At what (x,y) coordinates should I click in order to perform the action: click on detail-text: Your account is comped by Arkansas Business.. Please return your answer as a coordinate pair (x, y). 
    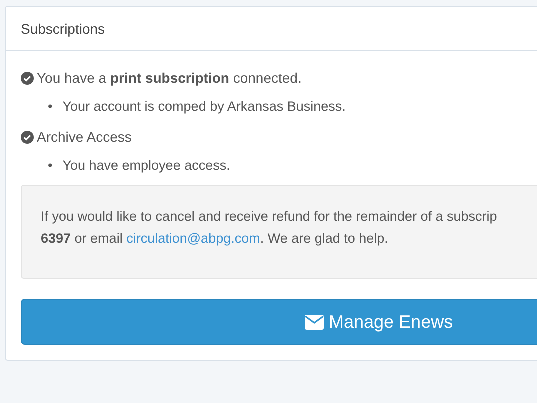
    Looking at the image, I should click on (204, 107).